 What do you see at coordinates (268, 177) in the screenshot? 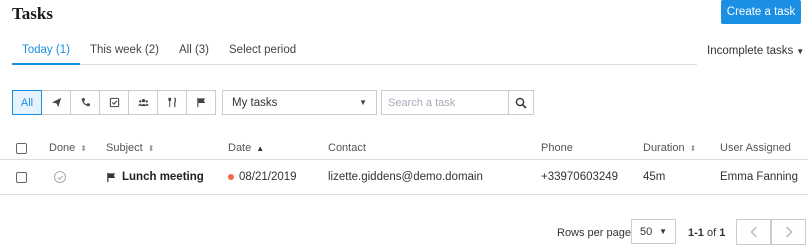
I see `task-date-text: 08/21/2019` at bounding box center [268, 177].